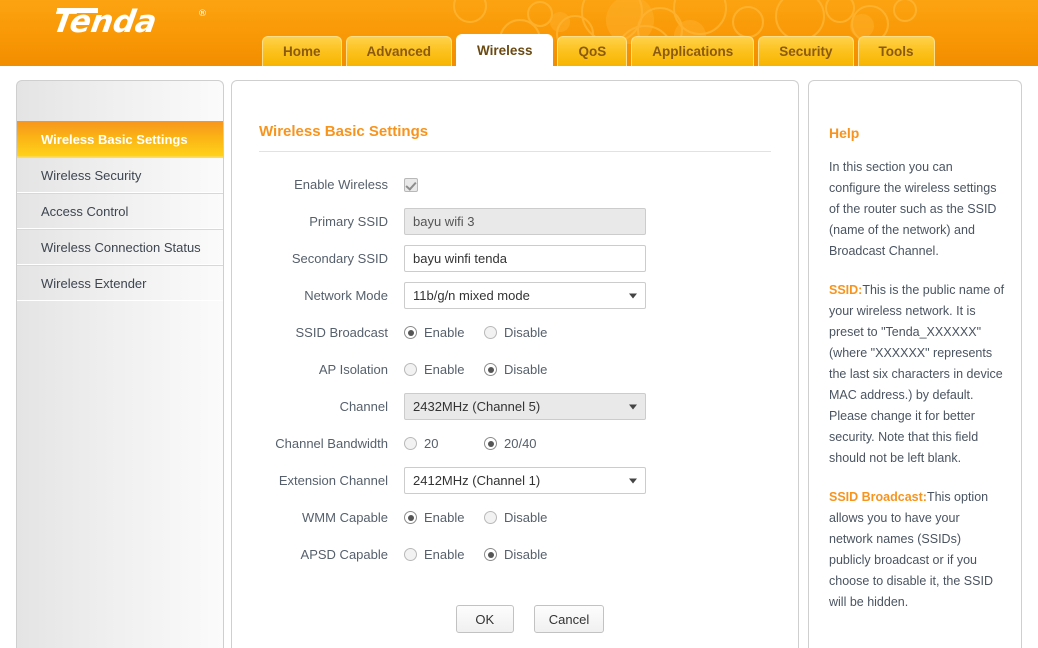  I want to click on wmm-capable-disable-radio: Disable, so click(524, 517).